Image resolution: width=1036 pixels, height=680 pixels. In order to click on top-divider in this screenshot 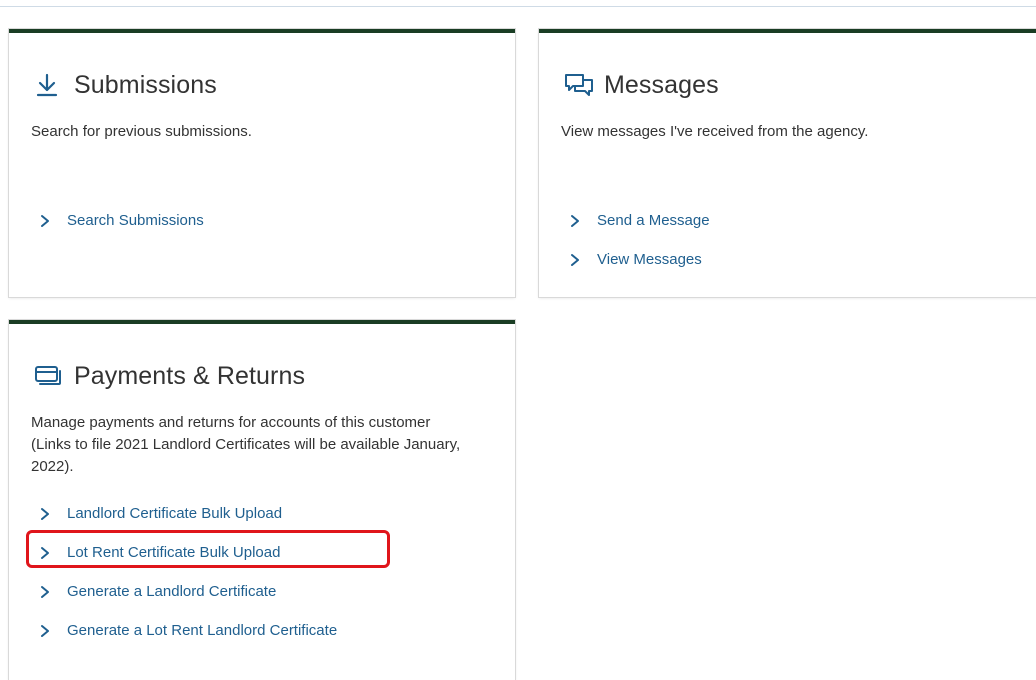, I will do `click(518, 6)`.